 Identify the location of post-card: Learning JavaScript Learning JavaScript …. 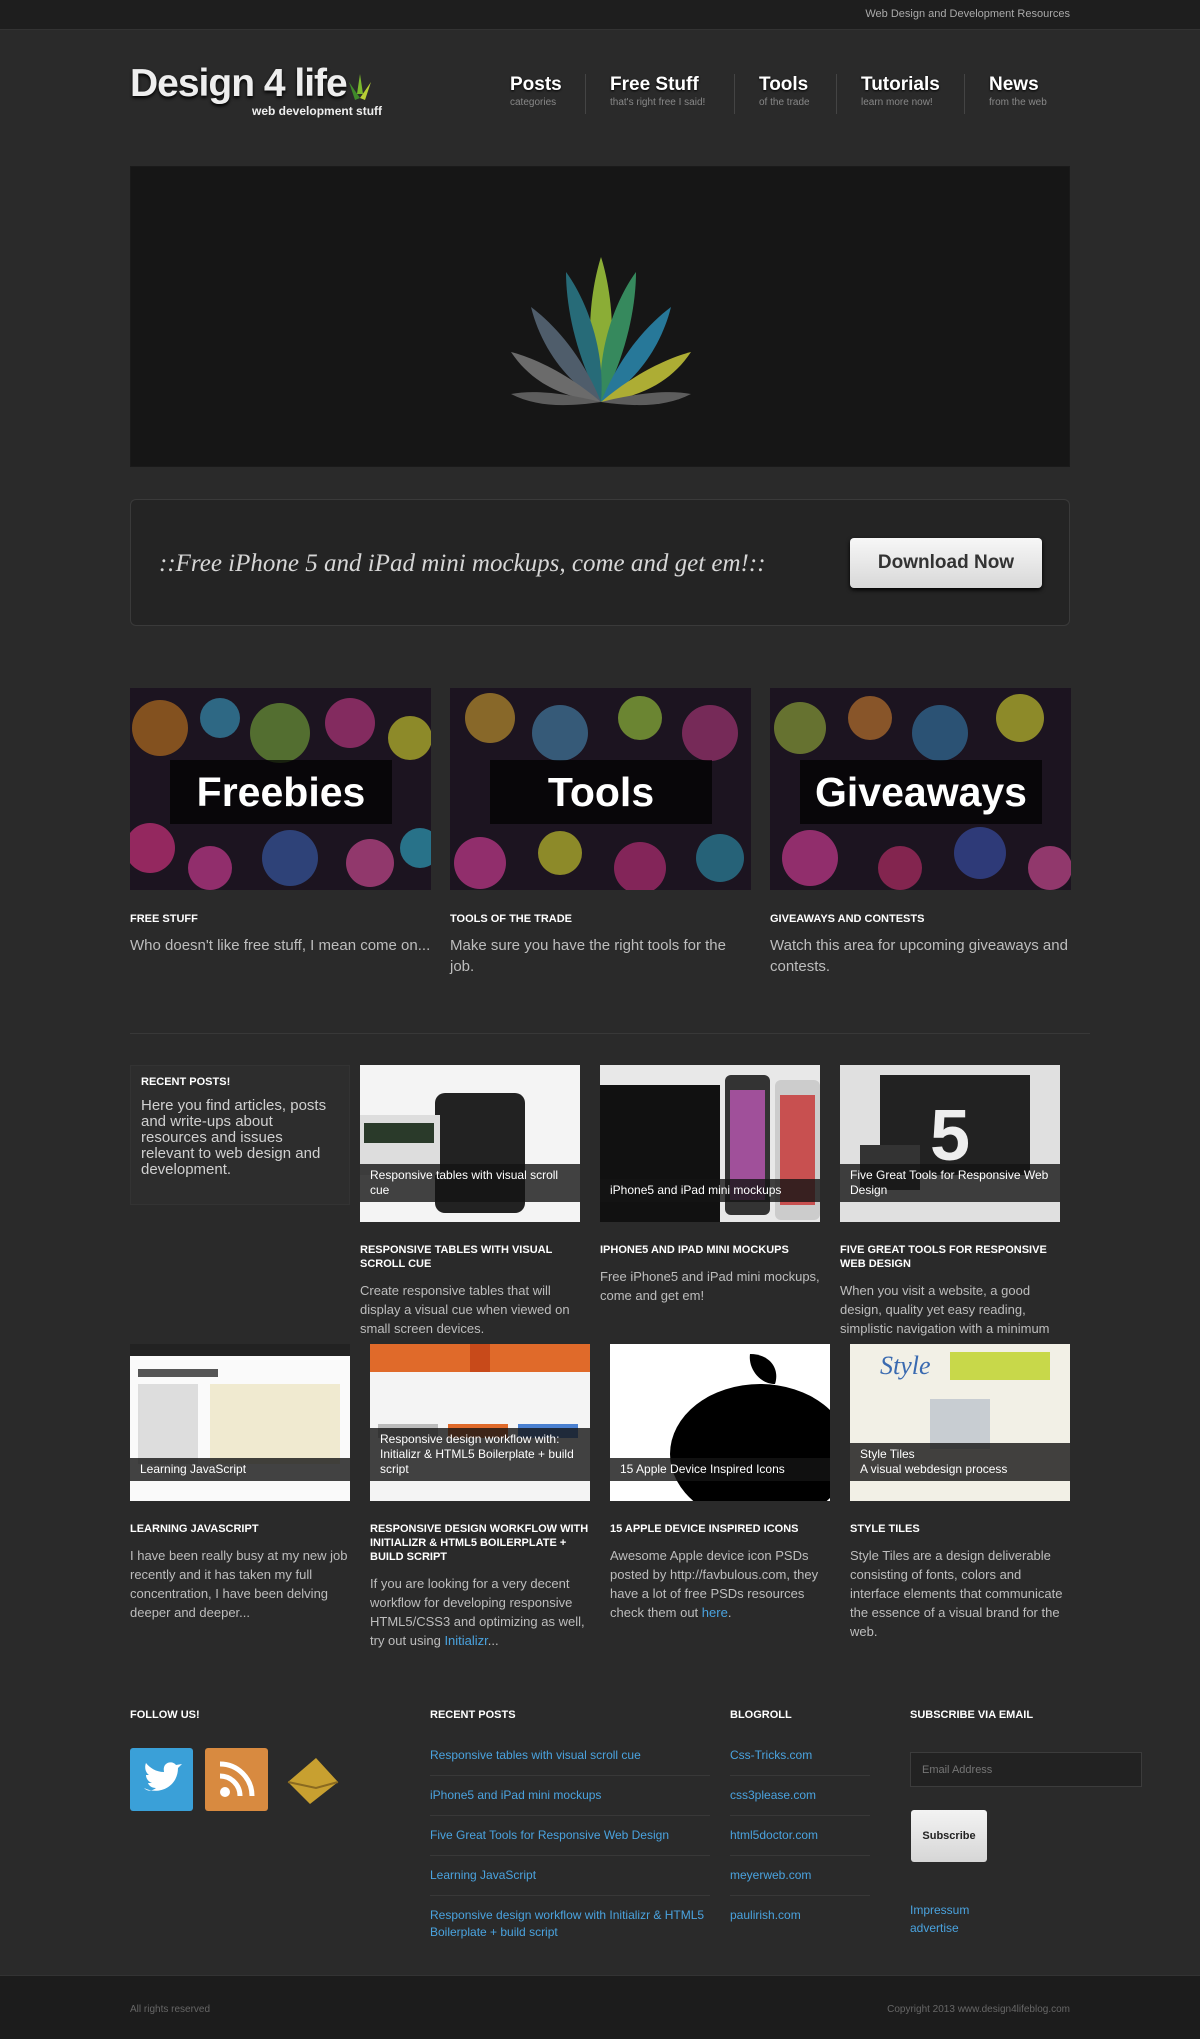
(240, 1483).